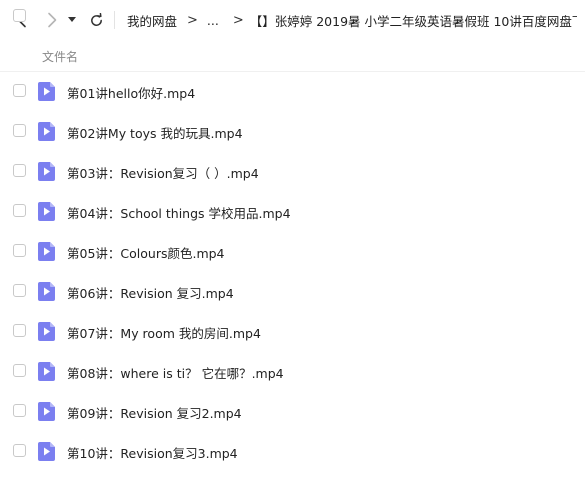 The height and width of the screenshot is (486, 585). I want to click on file-name: 第07讲：My room 我的房间.mp4, so click(164, 333).